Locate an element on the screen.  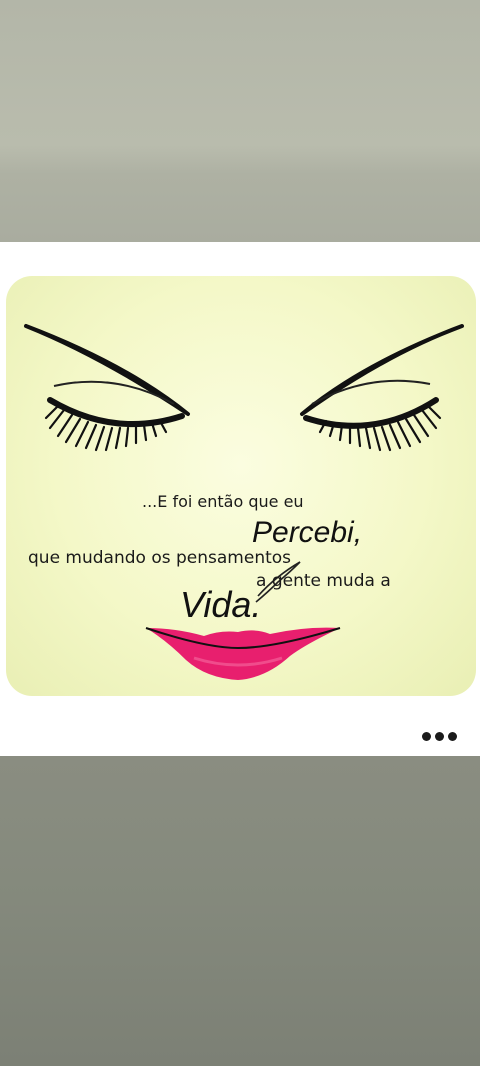
quote-line-4: a gente muda a is located at coordinates (323, 581).